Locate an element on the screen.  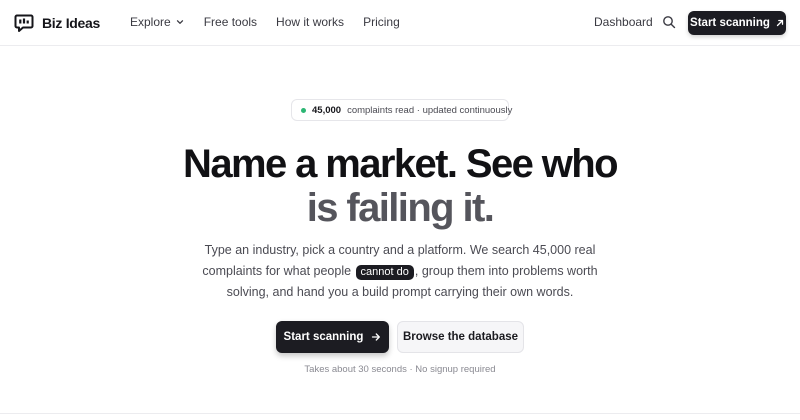
badge-text: complaints read · updated continuously is located at coordinates (430, 110).